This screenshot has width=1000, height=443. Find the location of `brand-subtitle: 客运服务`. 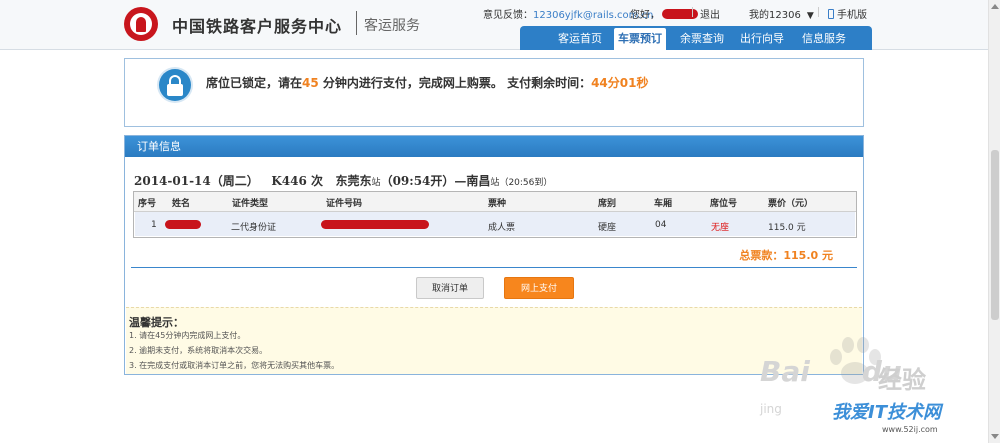

brand-subtitle: 客运服务 is located at coordinates (392, 26).